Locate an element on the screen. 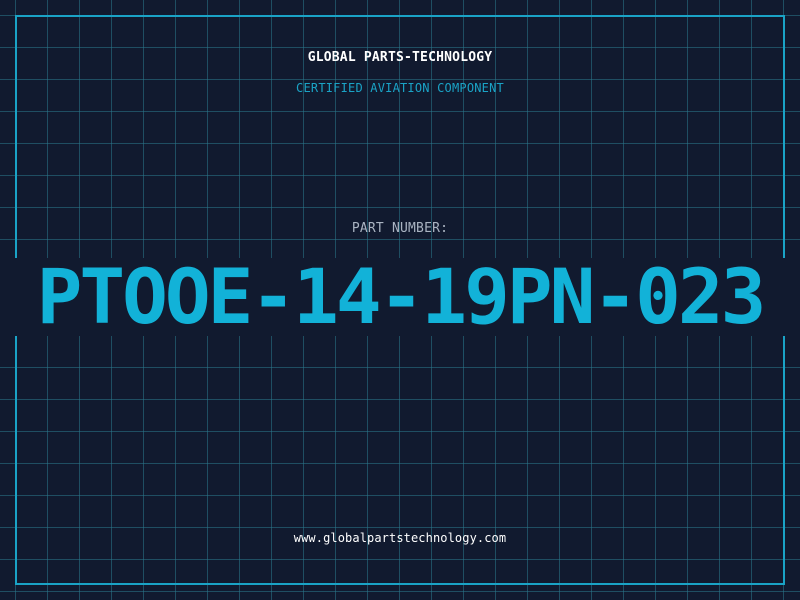 The height and width of the screenshot is (600, 800). company-name: GLOBAL PARTS-TECHNOLOGY is located at coordinates (400, 57).